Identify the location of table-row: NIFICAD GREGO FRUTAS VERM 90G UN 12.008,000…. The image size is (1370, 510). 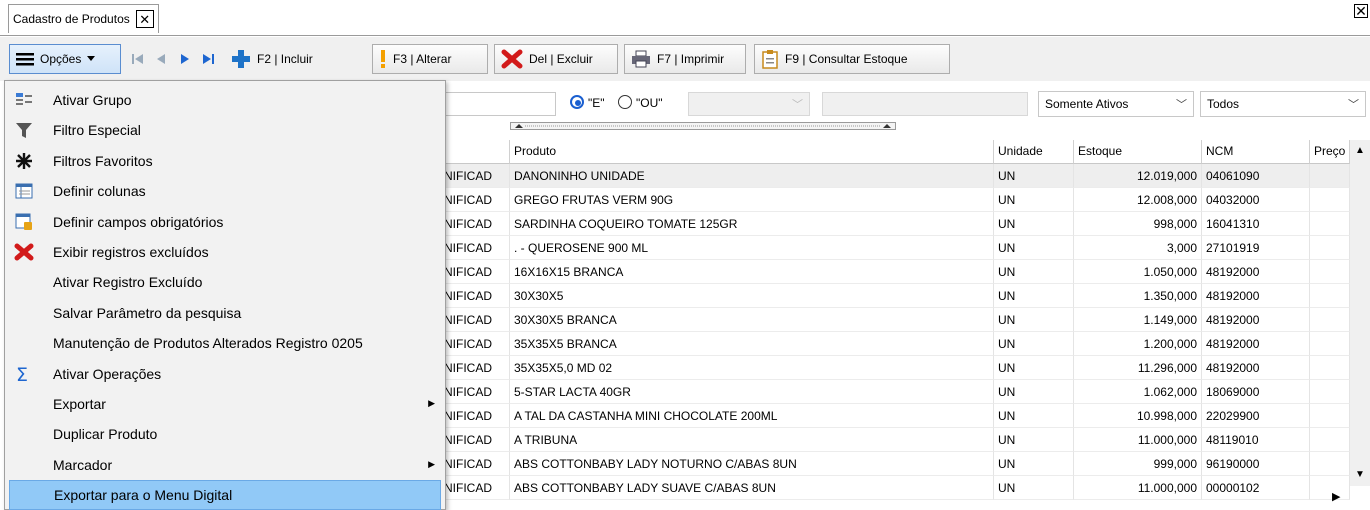
(895, 200).